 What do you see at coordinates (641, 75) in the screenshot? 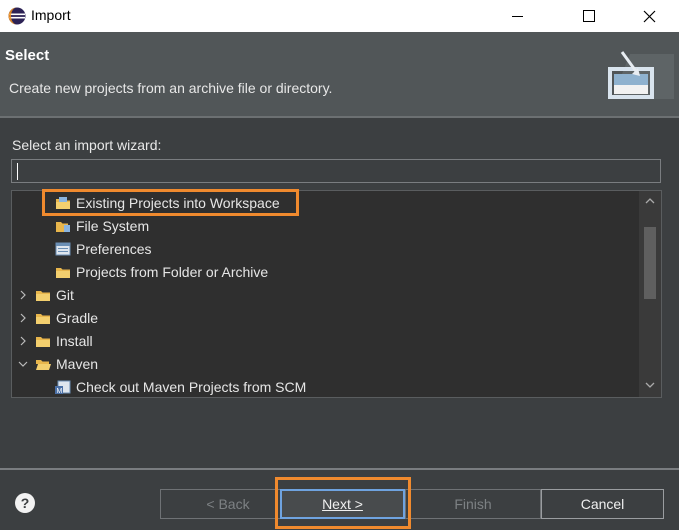
I see `import-wizard-banner-icon` at bounding box center [641, 75].